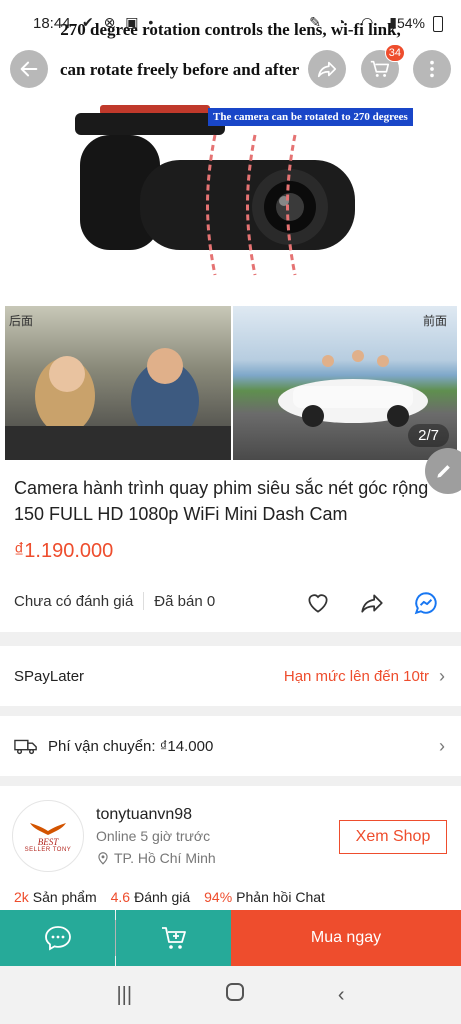 This screenshot has width=461, height=1024. I want to click on back-nav-icon: ‹, so click(341, 995).